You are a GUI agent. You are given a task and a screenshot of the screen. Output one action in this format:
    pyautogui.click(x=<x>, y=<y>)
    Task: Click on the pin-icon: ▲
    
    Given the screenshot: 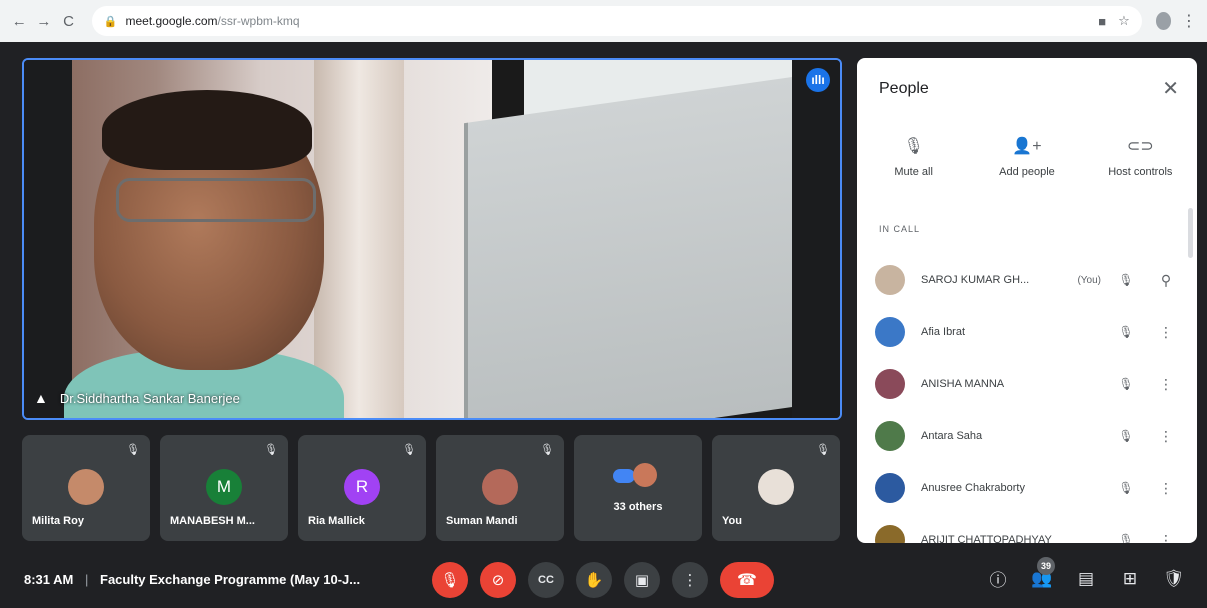 What is the action you would take?
    pyautogui.click(x=41, y=398)
    